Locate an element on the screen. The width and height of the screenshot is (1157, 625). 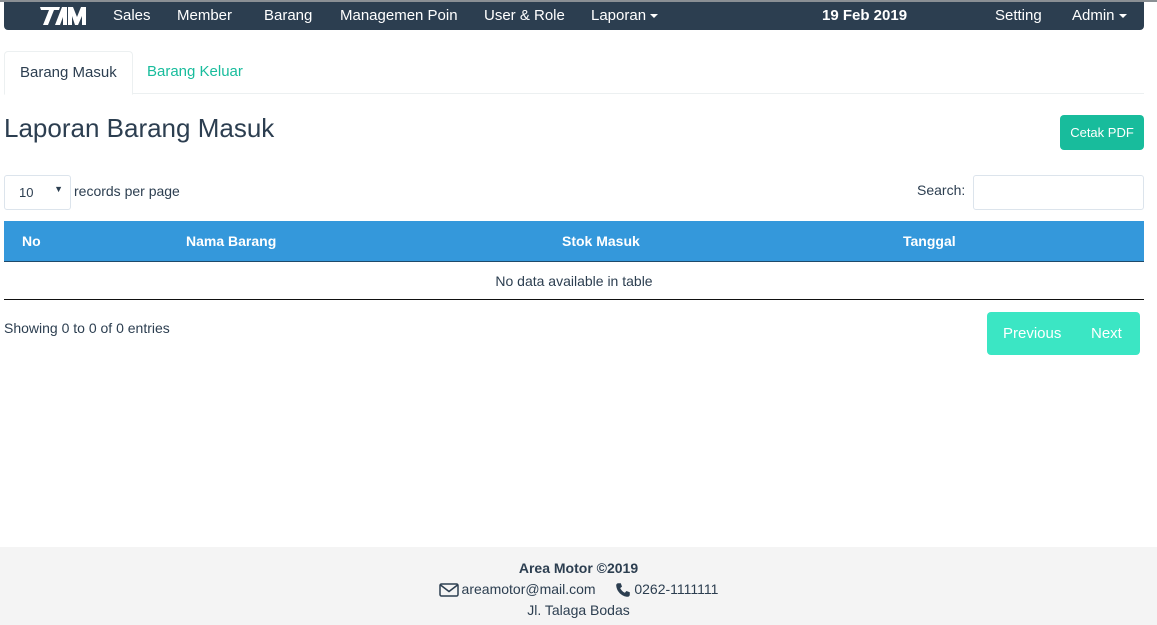
nav-laporan-dropdown: Laporan is located at coordinates (625, 16).